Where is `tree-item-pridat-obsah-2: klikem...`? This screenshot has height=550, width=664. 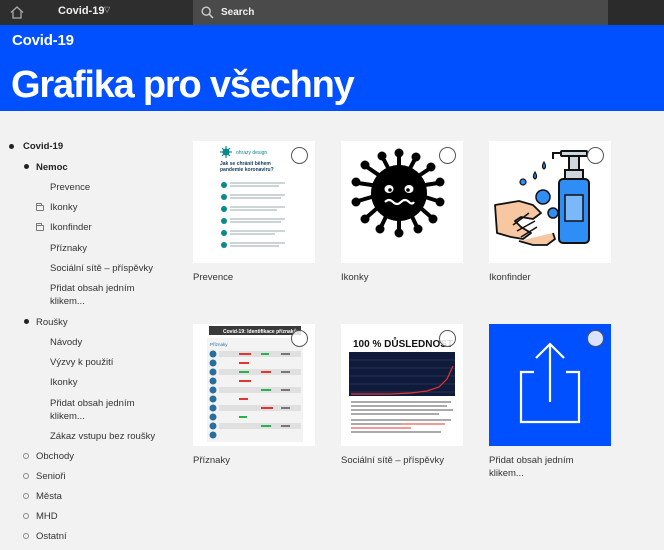 tree-item-pridat-obsah-2: klikem... is located at coordinates (67, 301).